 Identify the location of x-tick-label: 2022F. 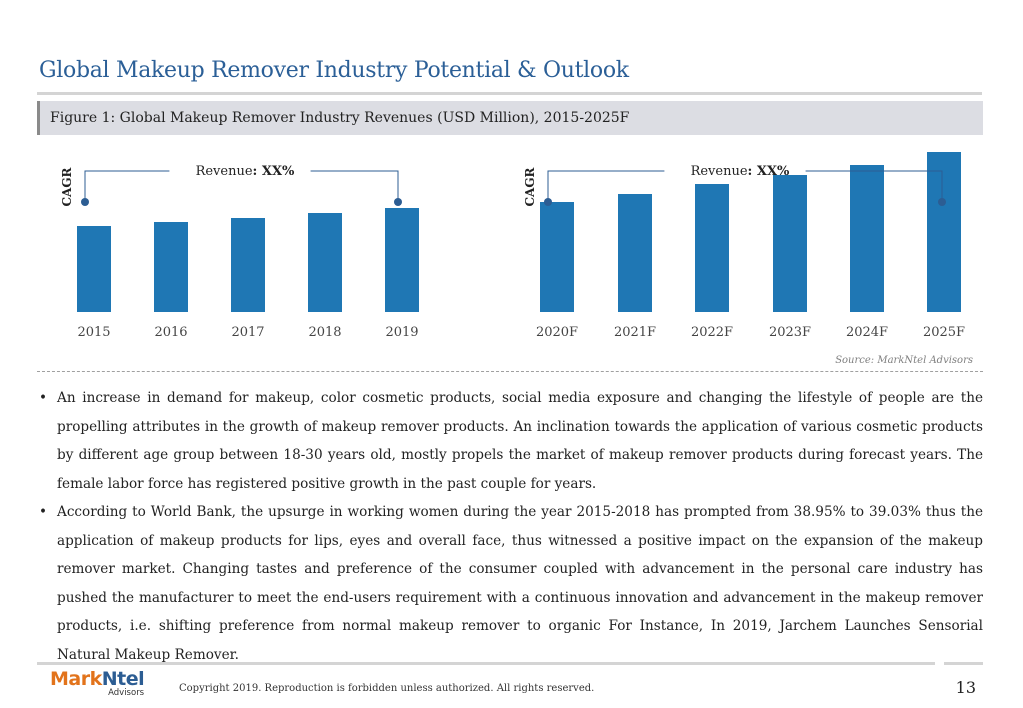
(712, 332).